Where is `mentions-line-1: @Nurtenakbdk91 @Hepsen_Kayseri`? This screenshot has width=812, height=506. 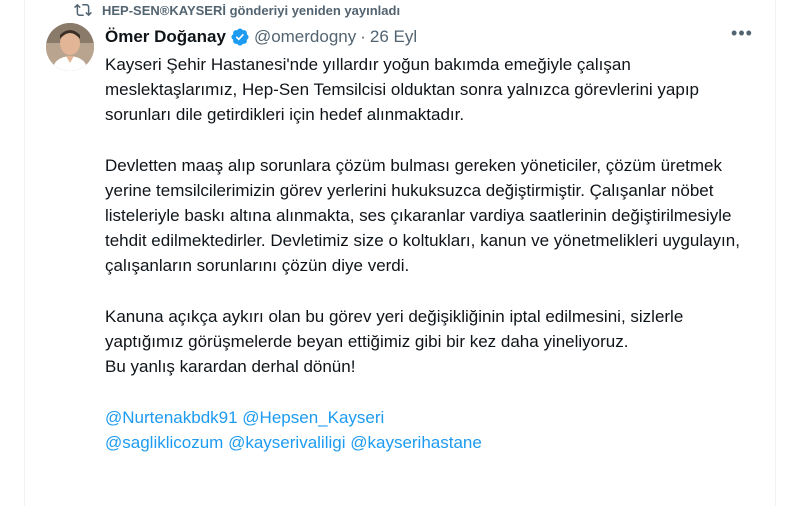 mentions-line-1: @Nurtenakbdk91 @Hepsen_Kayseri is located at coordinates (430, 417).